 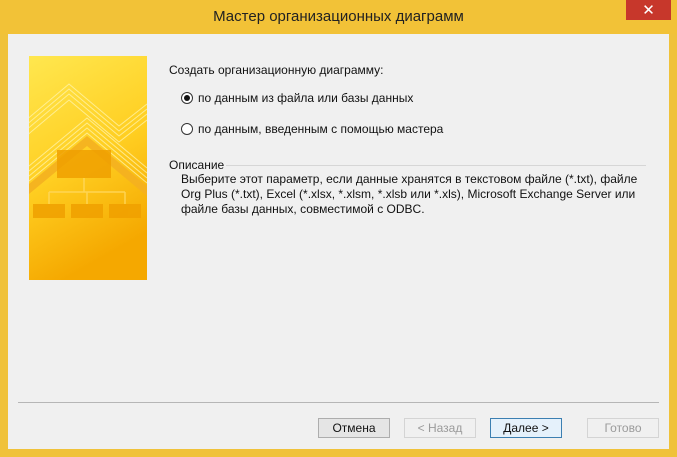 I want to click on create-chart-prompt: Создать организационную диаграмму:, so click(x=276, y=70).